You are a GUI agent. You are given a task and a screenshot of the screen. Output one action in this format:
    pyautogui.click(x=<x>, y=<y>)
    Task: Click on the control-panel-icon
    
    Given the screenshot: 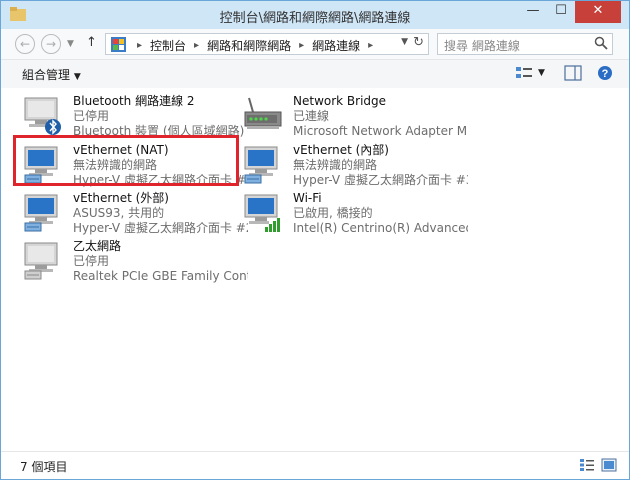 What is the action you would take?
    pyautogui.click(x=118, y=44)
    